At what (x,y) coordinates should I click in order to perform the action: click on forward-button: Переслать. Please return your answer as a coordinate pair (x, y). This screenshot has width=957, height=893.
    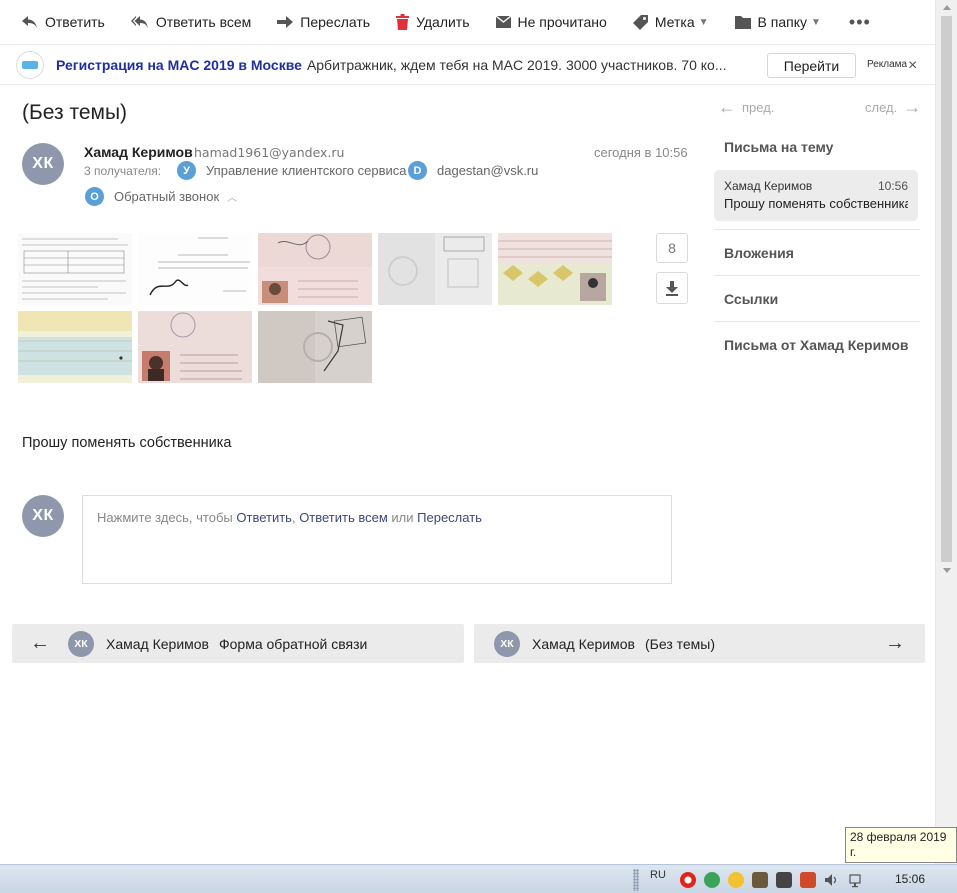
    Looking at the image, I should click on (323, 22).